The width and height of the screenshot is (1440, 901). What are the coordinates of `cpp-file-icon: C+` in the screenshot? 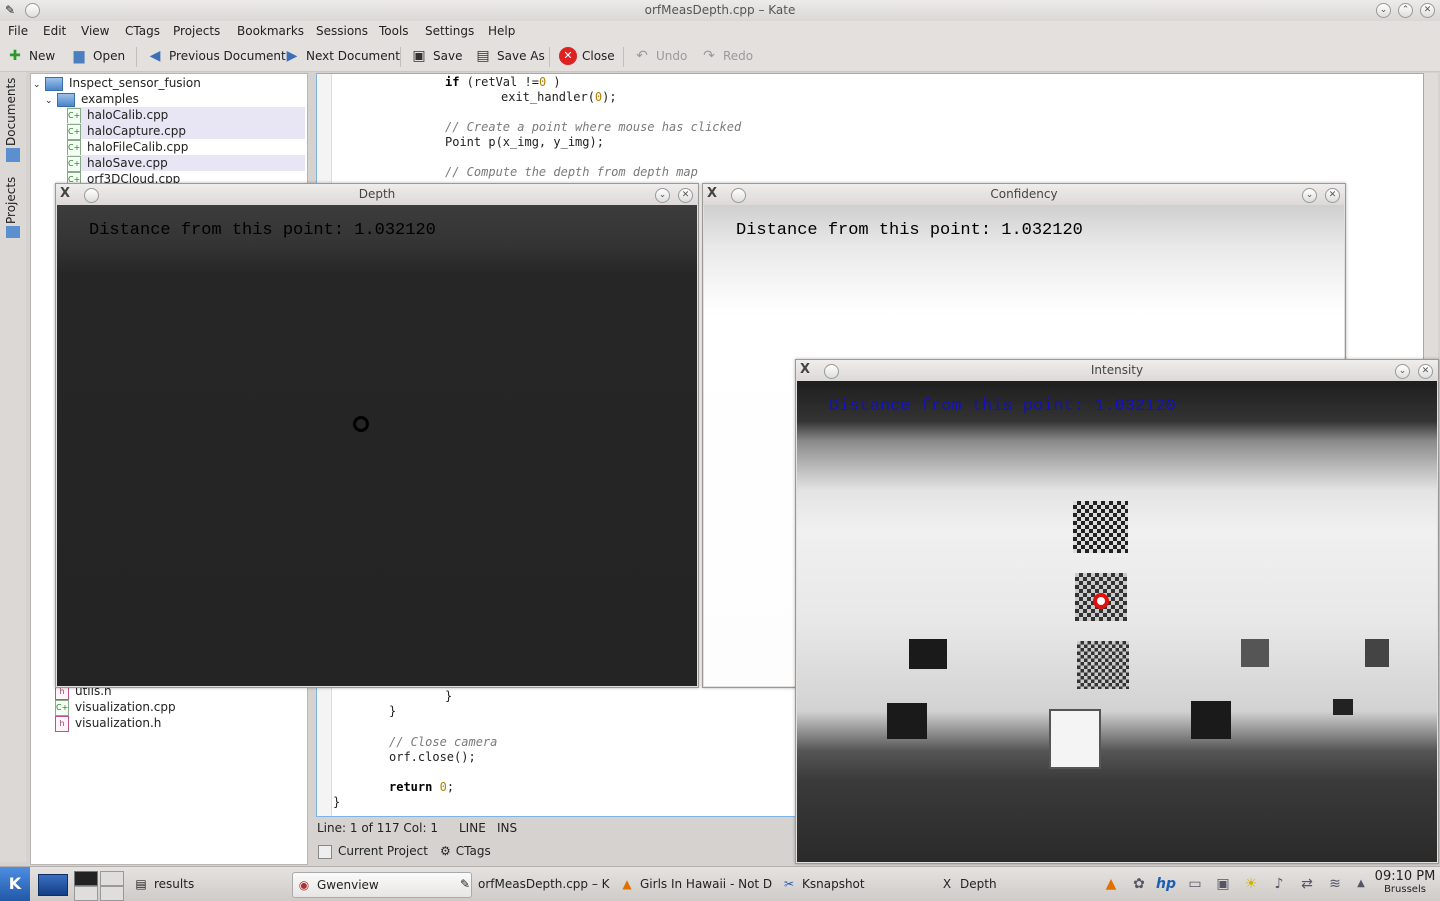 It's located at (74, 147).